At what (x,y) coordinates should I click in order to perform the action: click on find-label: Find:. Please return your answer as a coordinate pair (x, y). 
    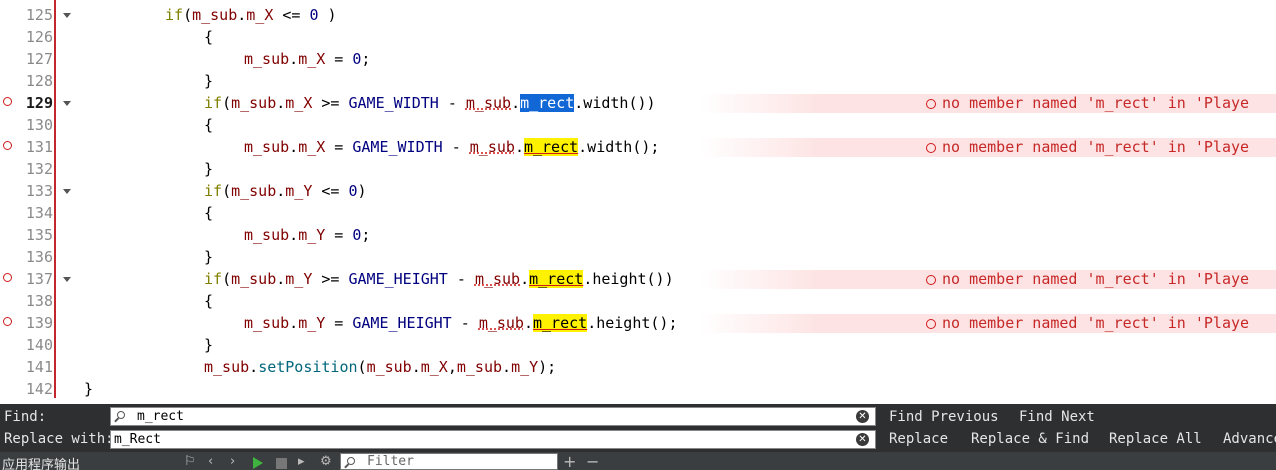
    Looking at the image, I should click on (25, 417).